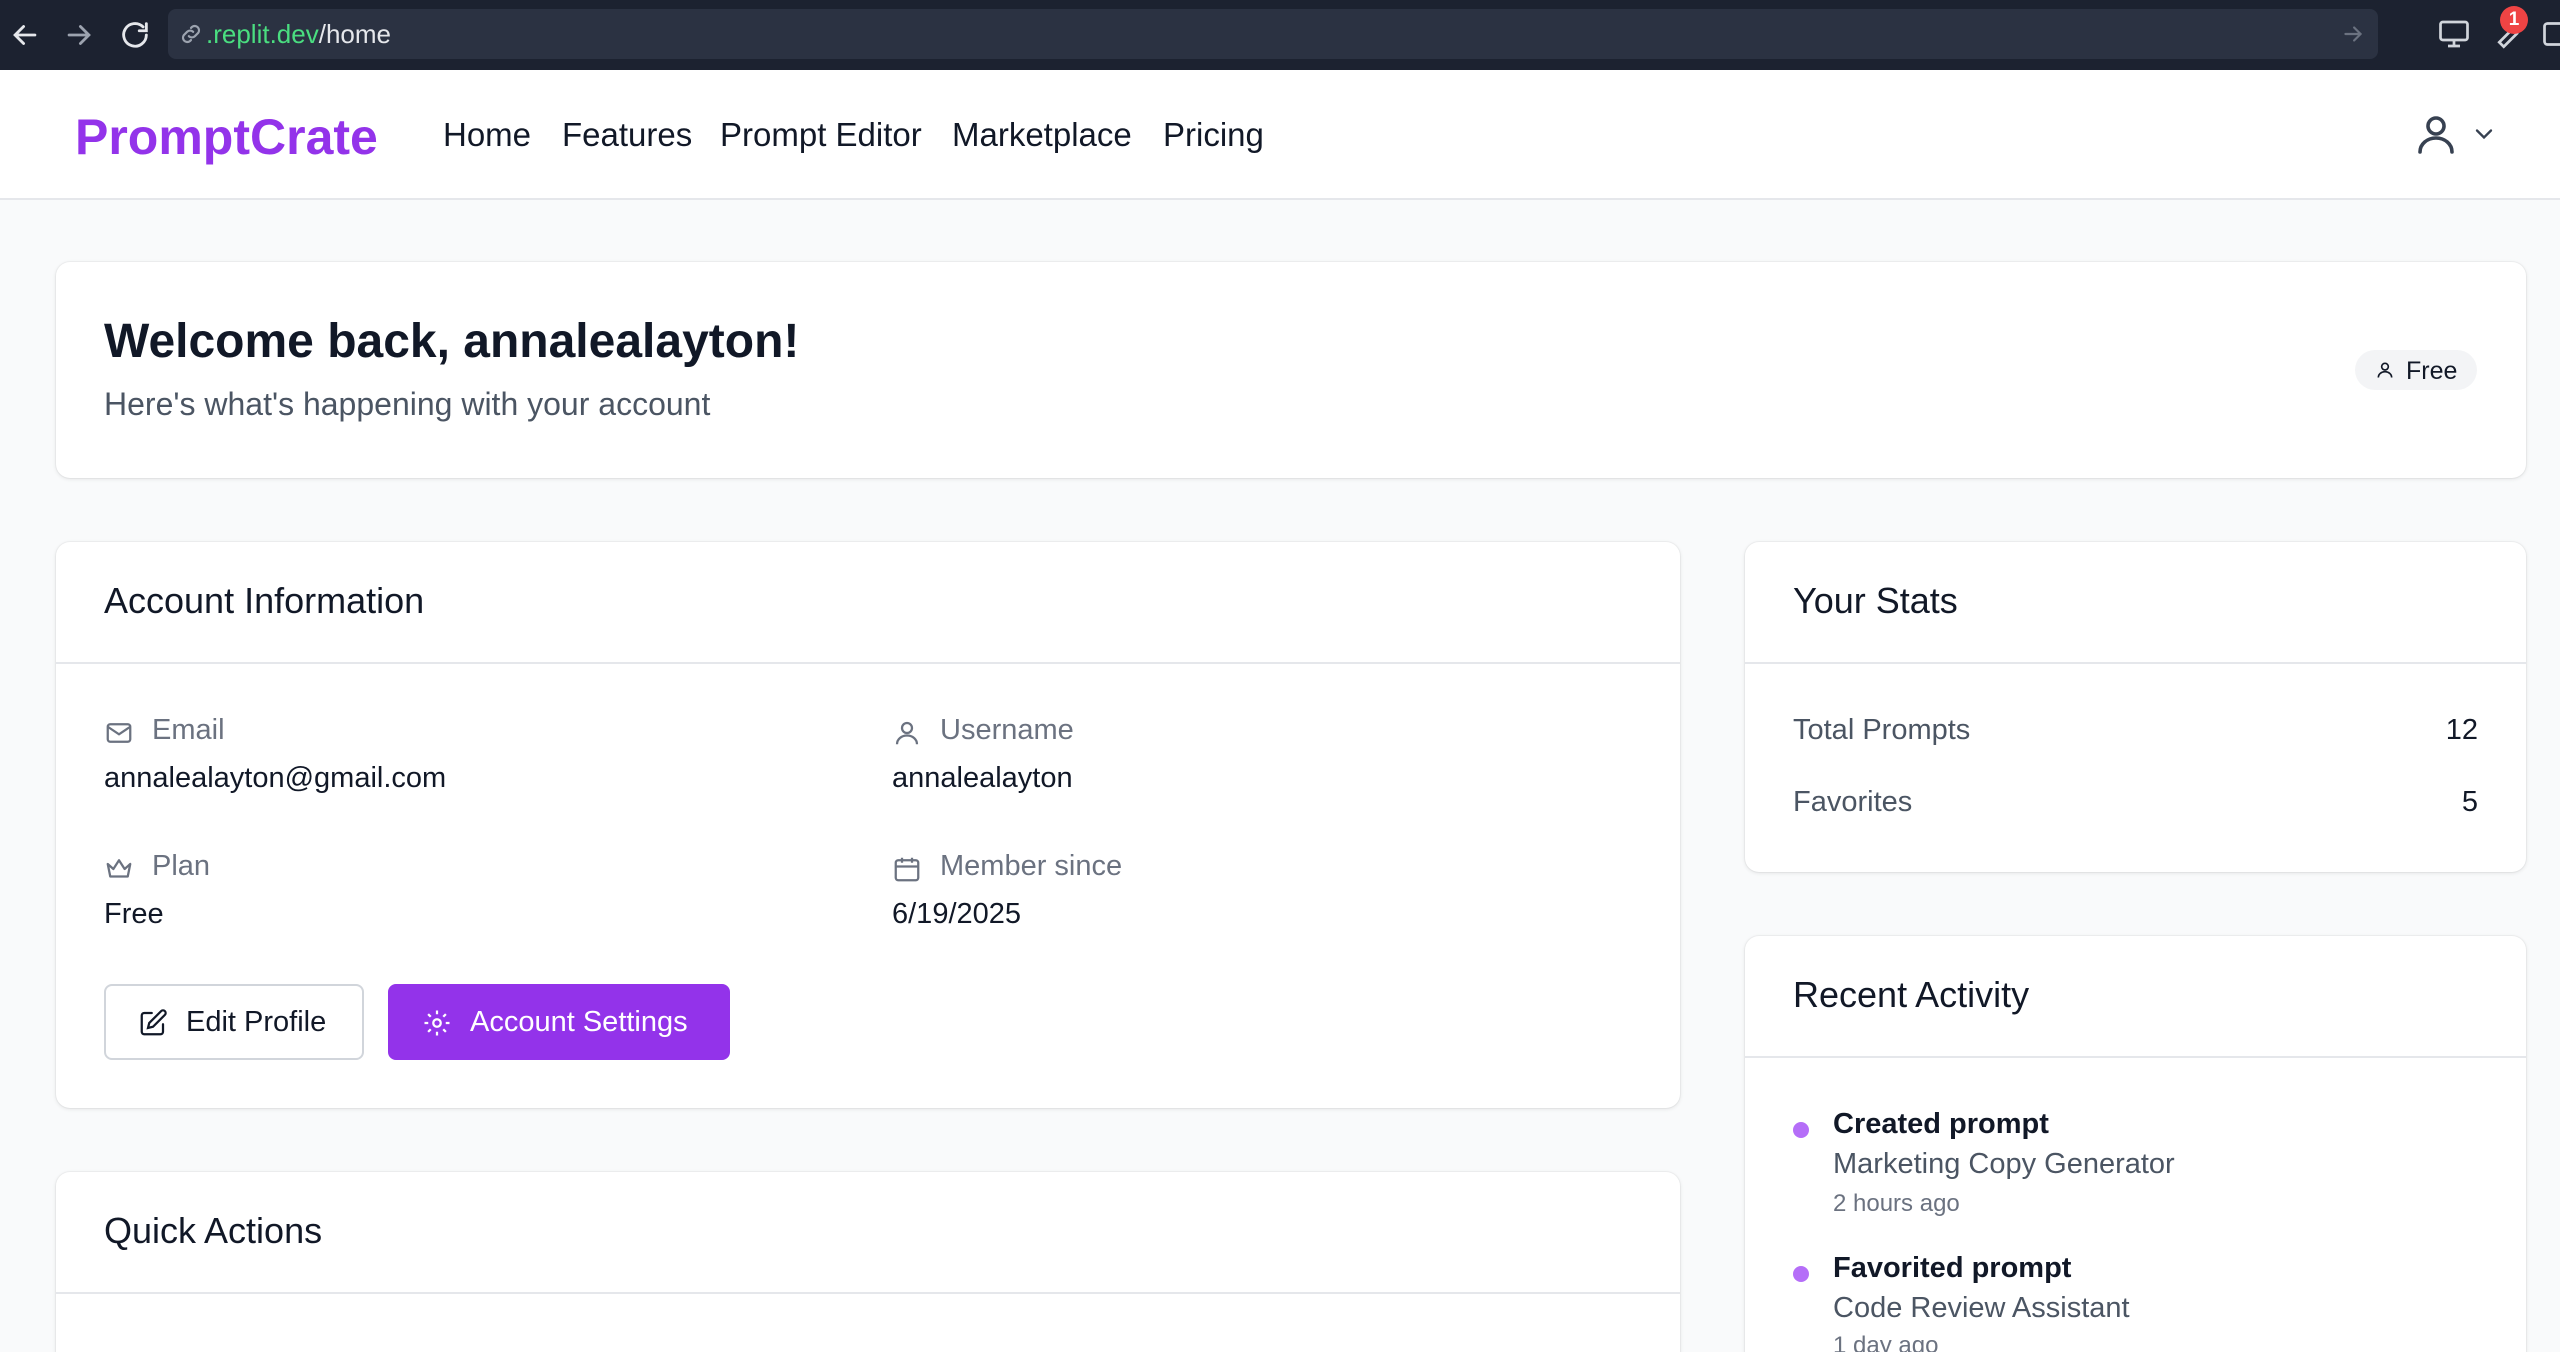  Describe the element at coordinates (2454, 34) in the screenshot. I see `monitor-icon` at that location.